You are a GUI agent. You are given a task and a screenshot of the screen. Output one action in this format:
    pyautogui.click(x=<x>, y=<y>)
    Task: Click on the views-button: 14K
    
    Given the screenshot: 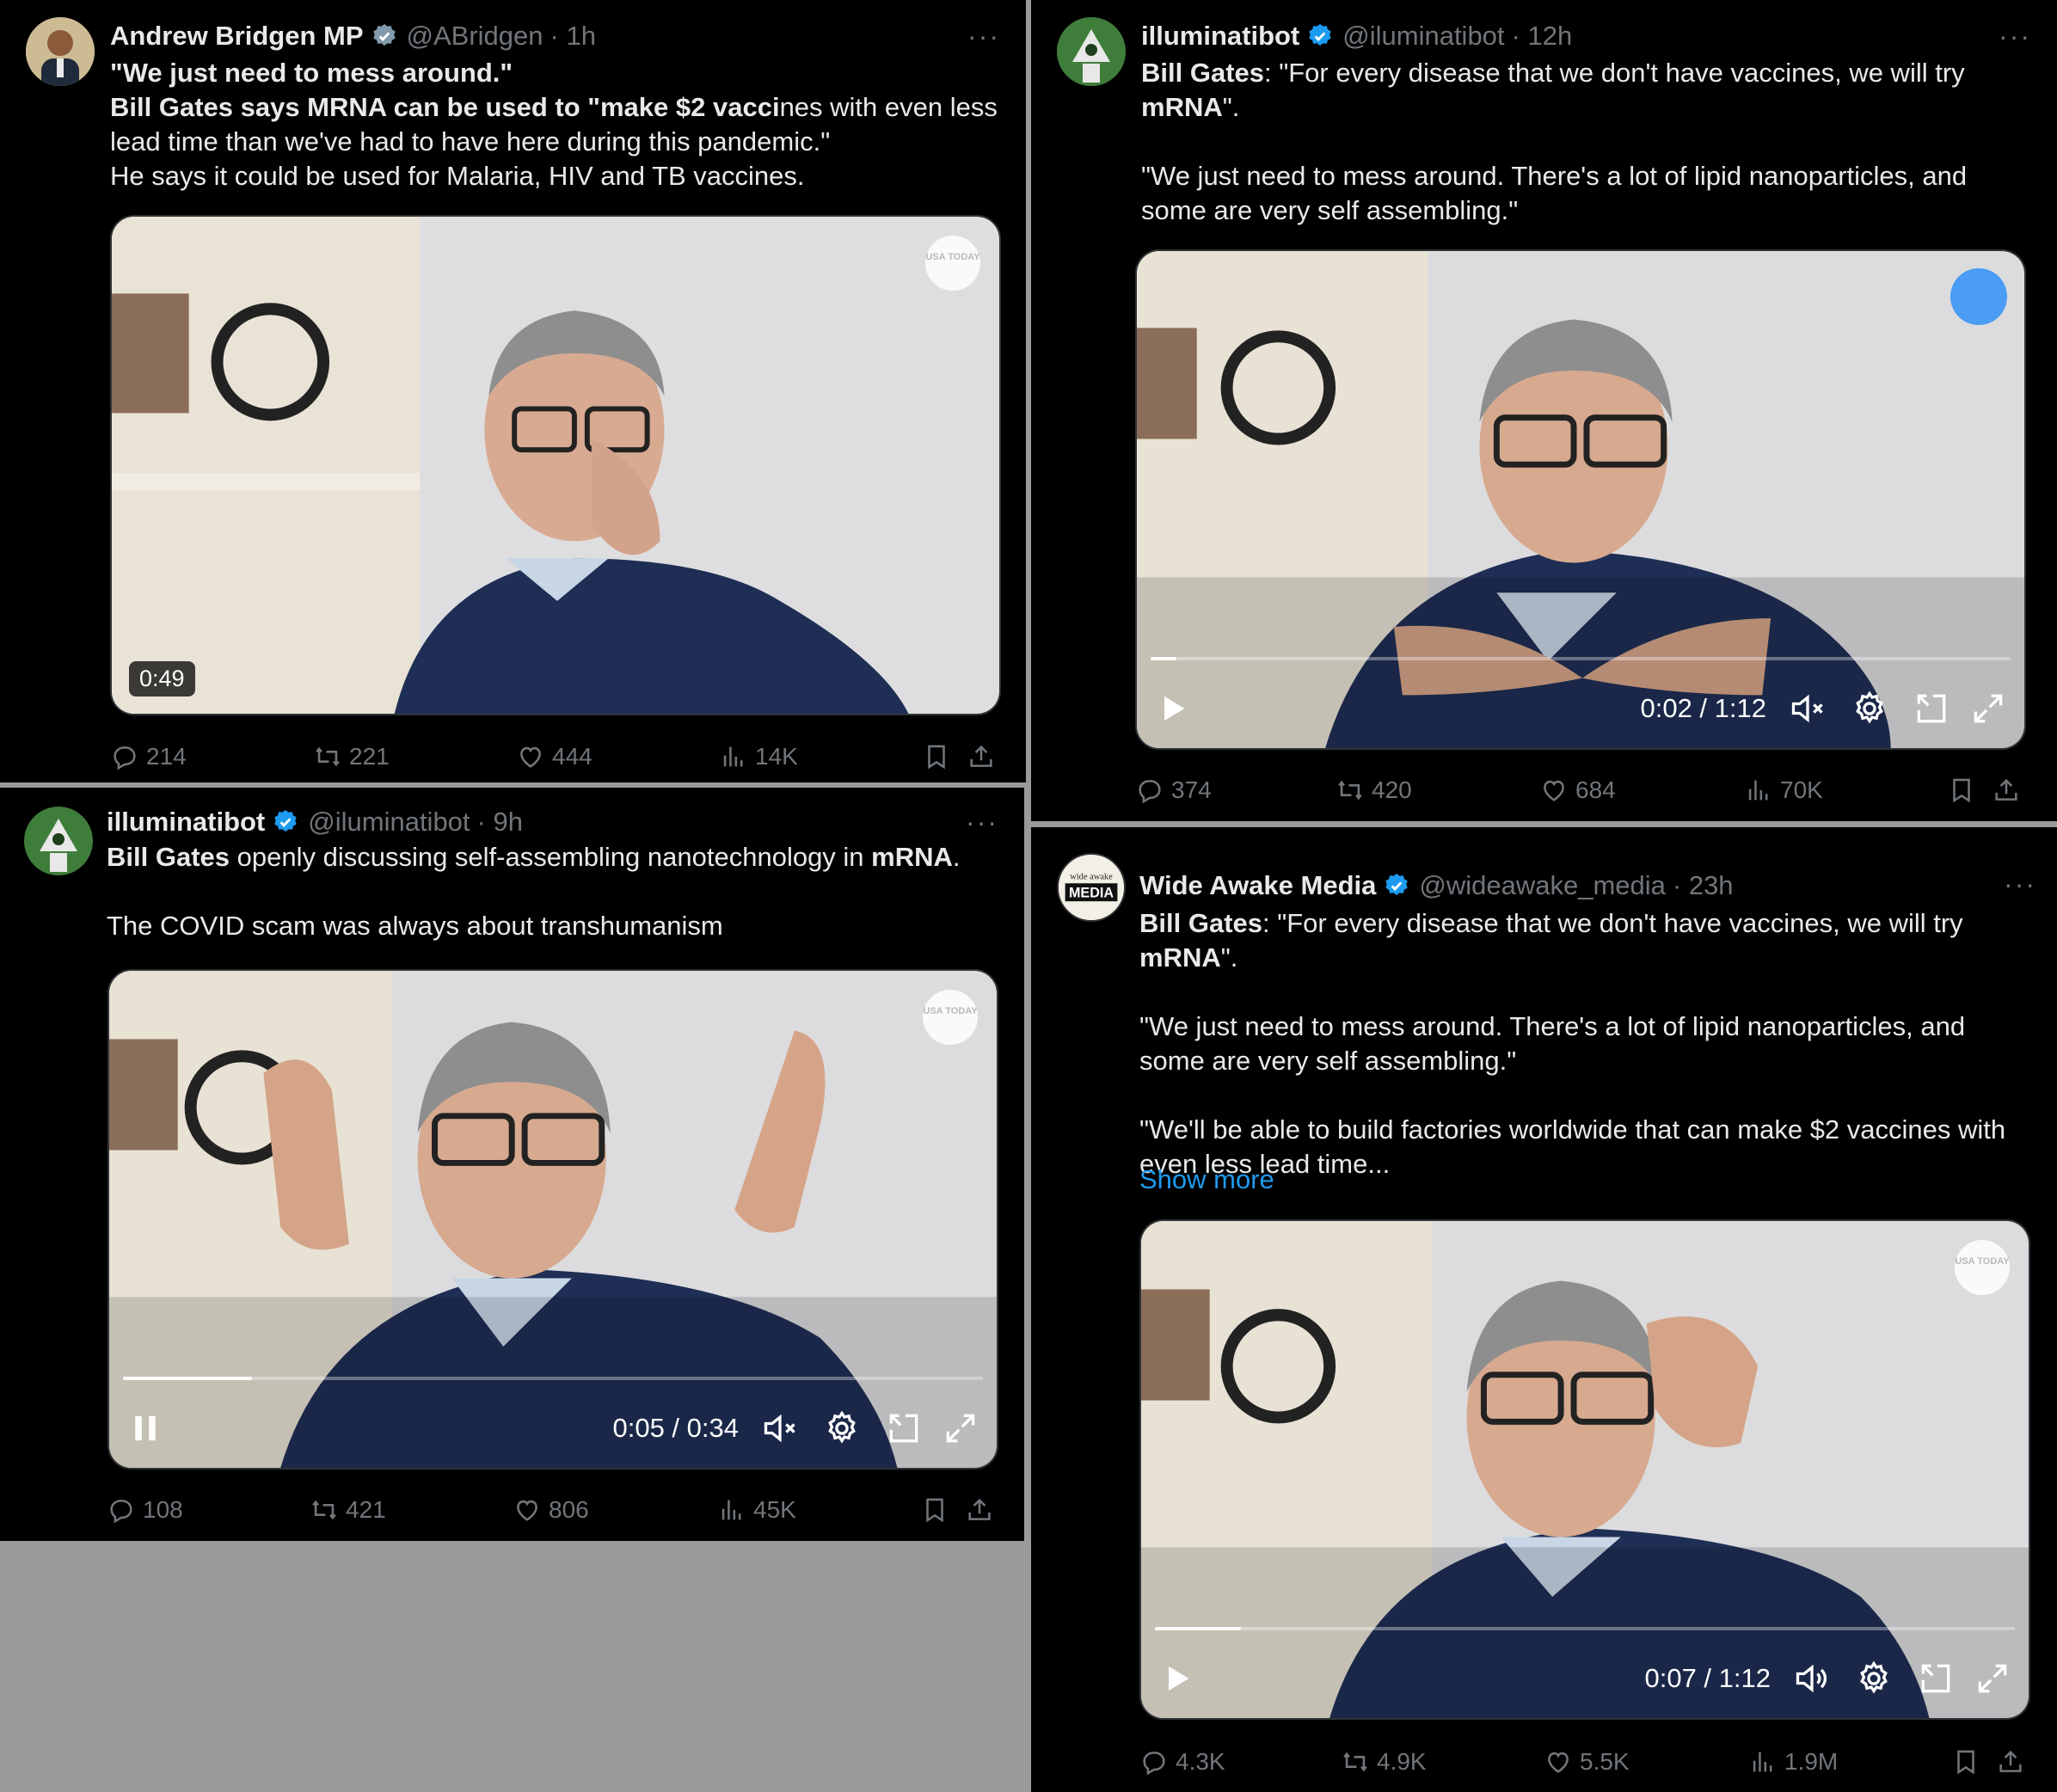 What is the action you would take?
    pyautogui.click(x=759, y=757)
    